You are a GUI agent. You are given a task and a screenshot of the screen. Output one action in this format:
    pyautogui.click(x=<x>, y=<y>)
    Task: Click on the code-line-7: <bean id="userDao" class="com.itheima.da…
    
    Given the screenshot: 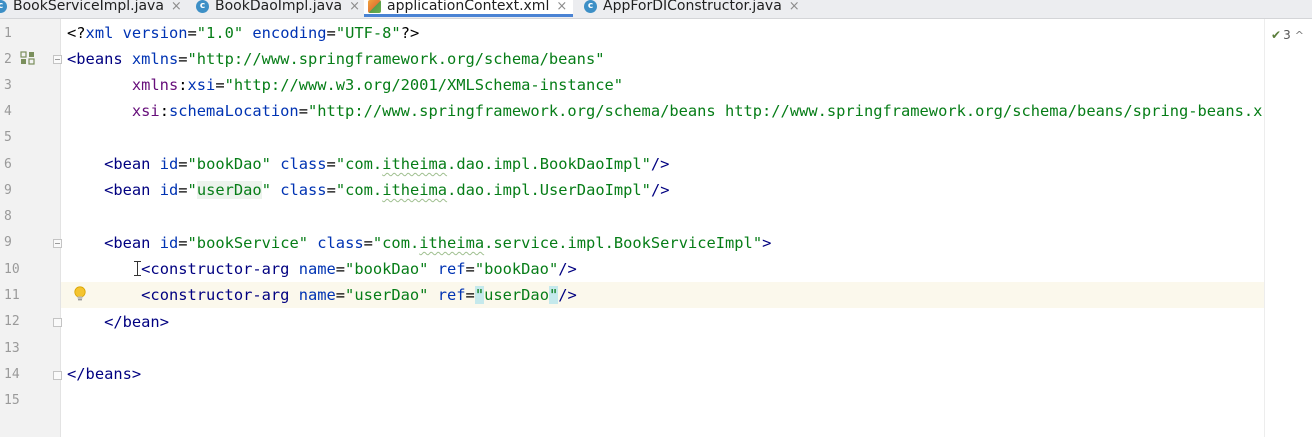 What is the action you would take?
    pyautogui.click(x=387, y=190)
    